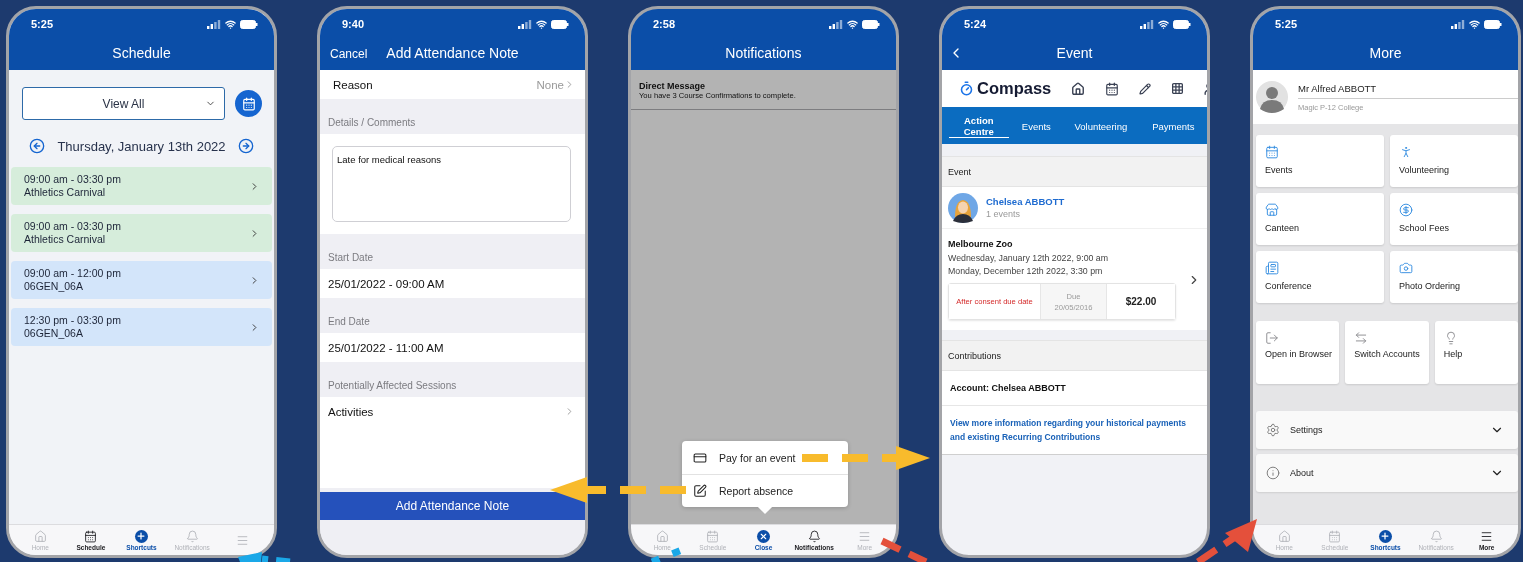 The height and width of the screenshot is (562, 1523). Describe the element at coordinates (700, 491) in the screenshot. I see `edit-icon` at that location.